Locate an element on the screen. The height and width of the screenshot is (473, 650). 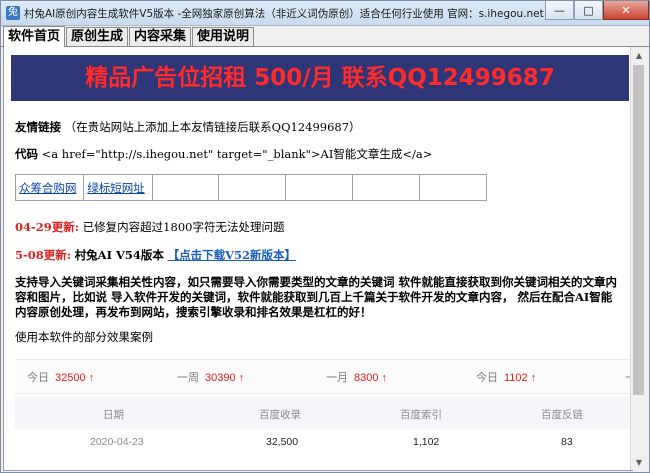
tab-bar: 软件首页 原创生成 内容采集 使用说明 is located at coordinates (325, 36).